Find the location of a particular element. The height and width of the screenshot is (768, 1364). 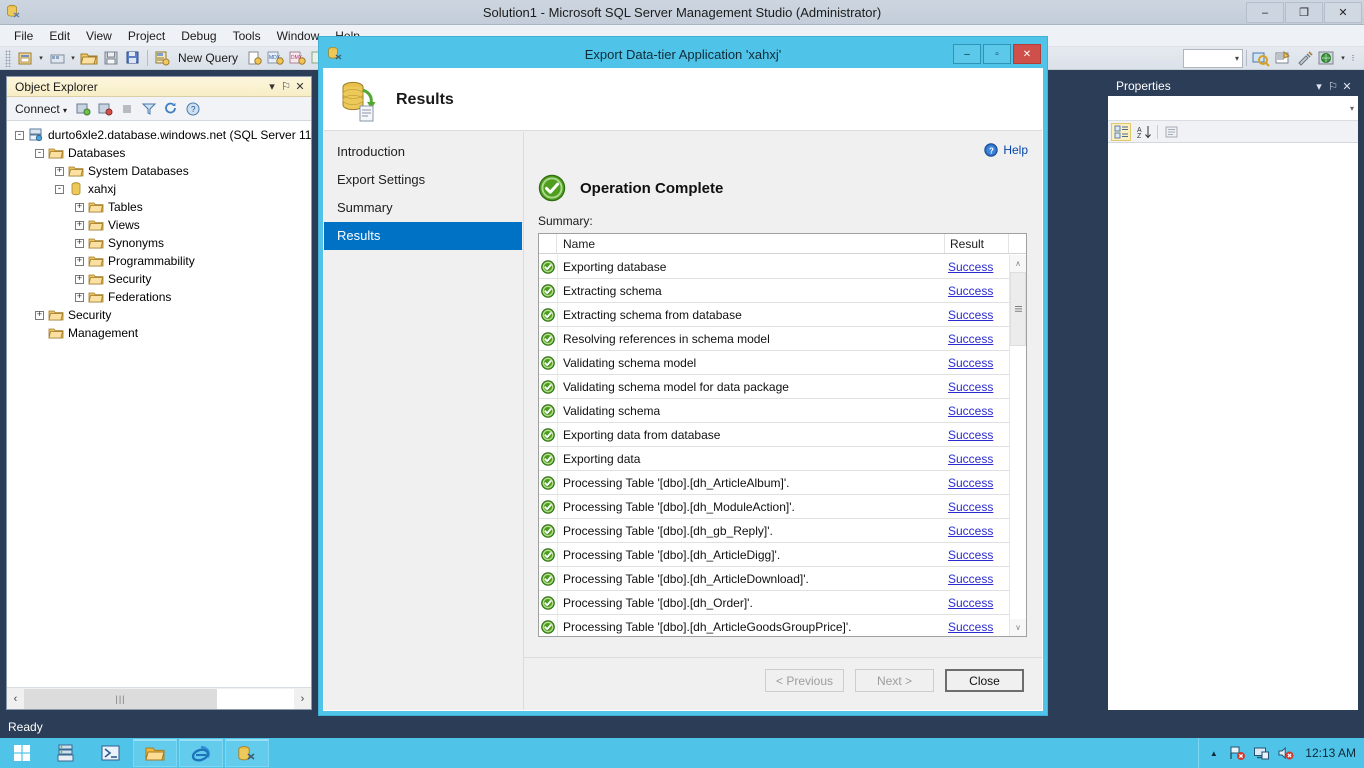

tree-node: + Views is located at coordinates (159, 225).